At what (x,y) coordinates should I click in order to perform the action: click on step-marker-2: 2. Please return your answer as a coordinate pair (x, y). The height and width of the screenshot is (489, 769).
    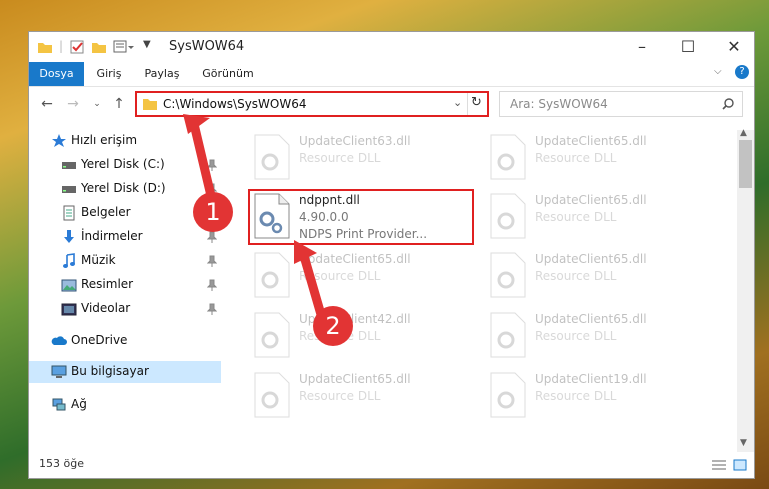
    Looking at the image, I should click on (333, 326).